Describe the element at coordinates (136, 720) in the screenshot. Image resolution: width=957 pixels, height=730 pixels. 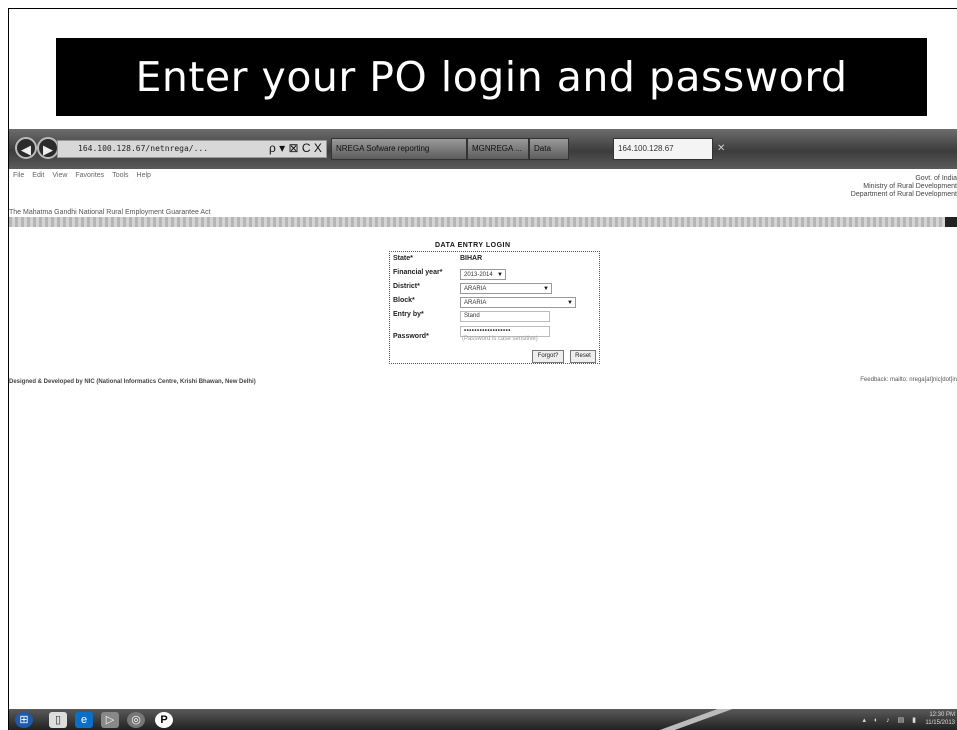
I see `chrome-icon: ◎` at that location.